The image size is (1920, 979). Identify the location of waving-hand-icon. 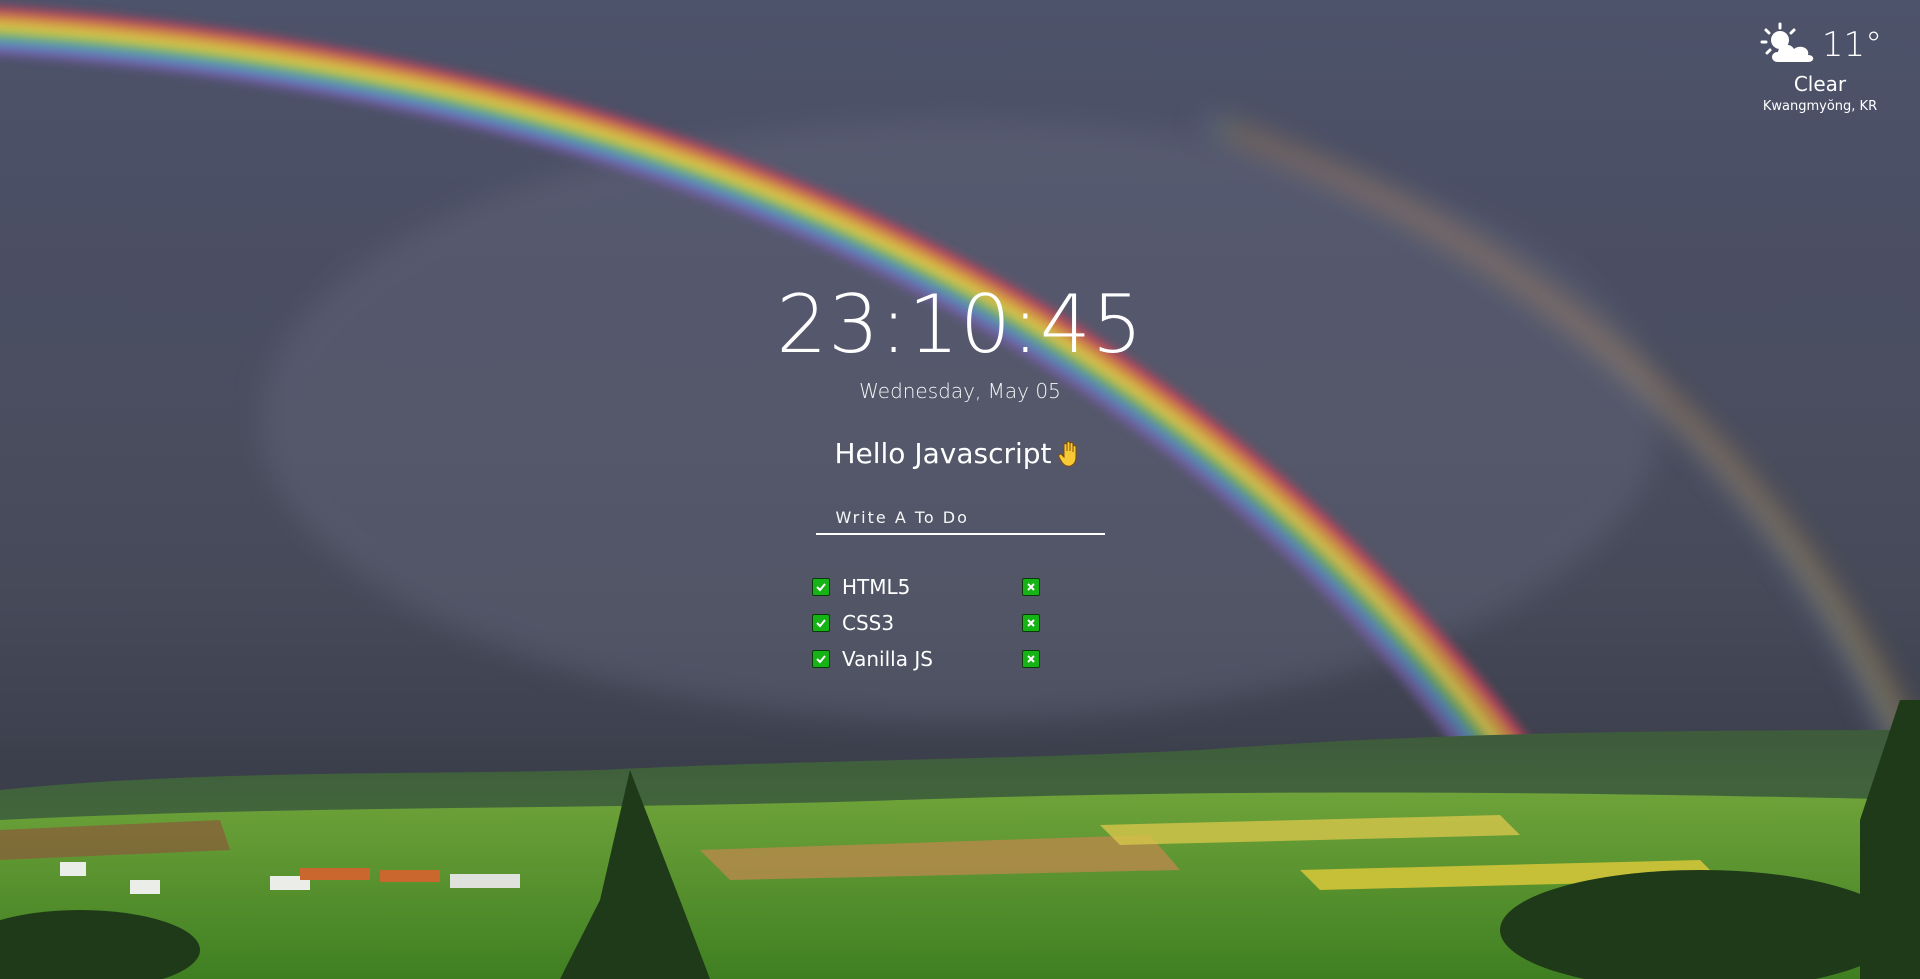
(1067, 453).